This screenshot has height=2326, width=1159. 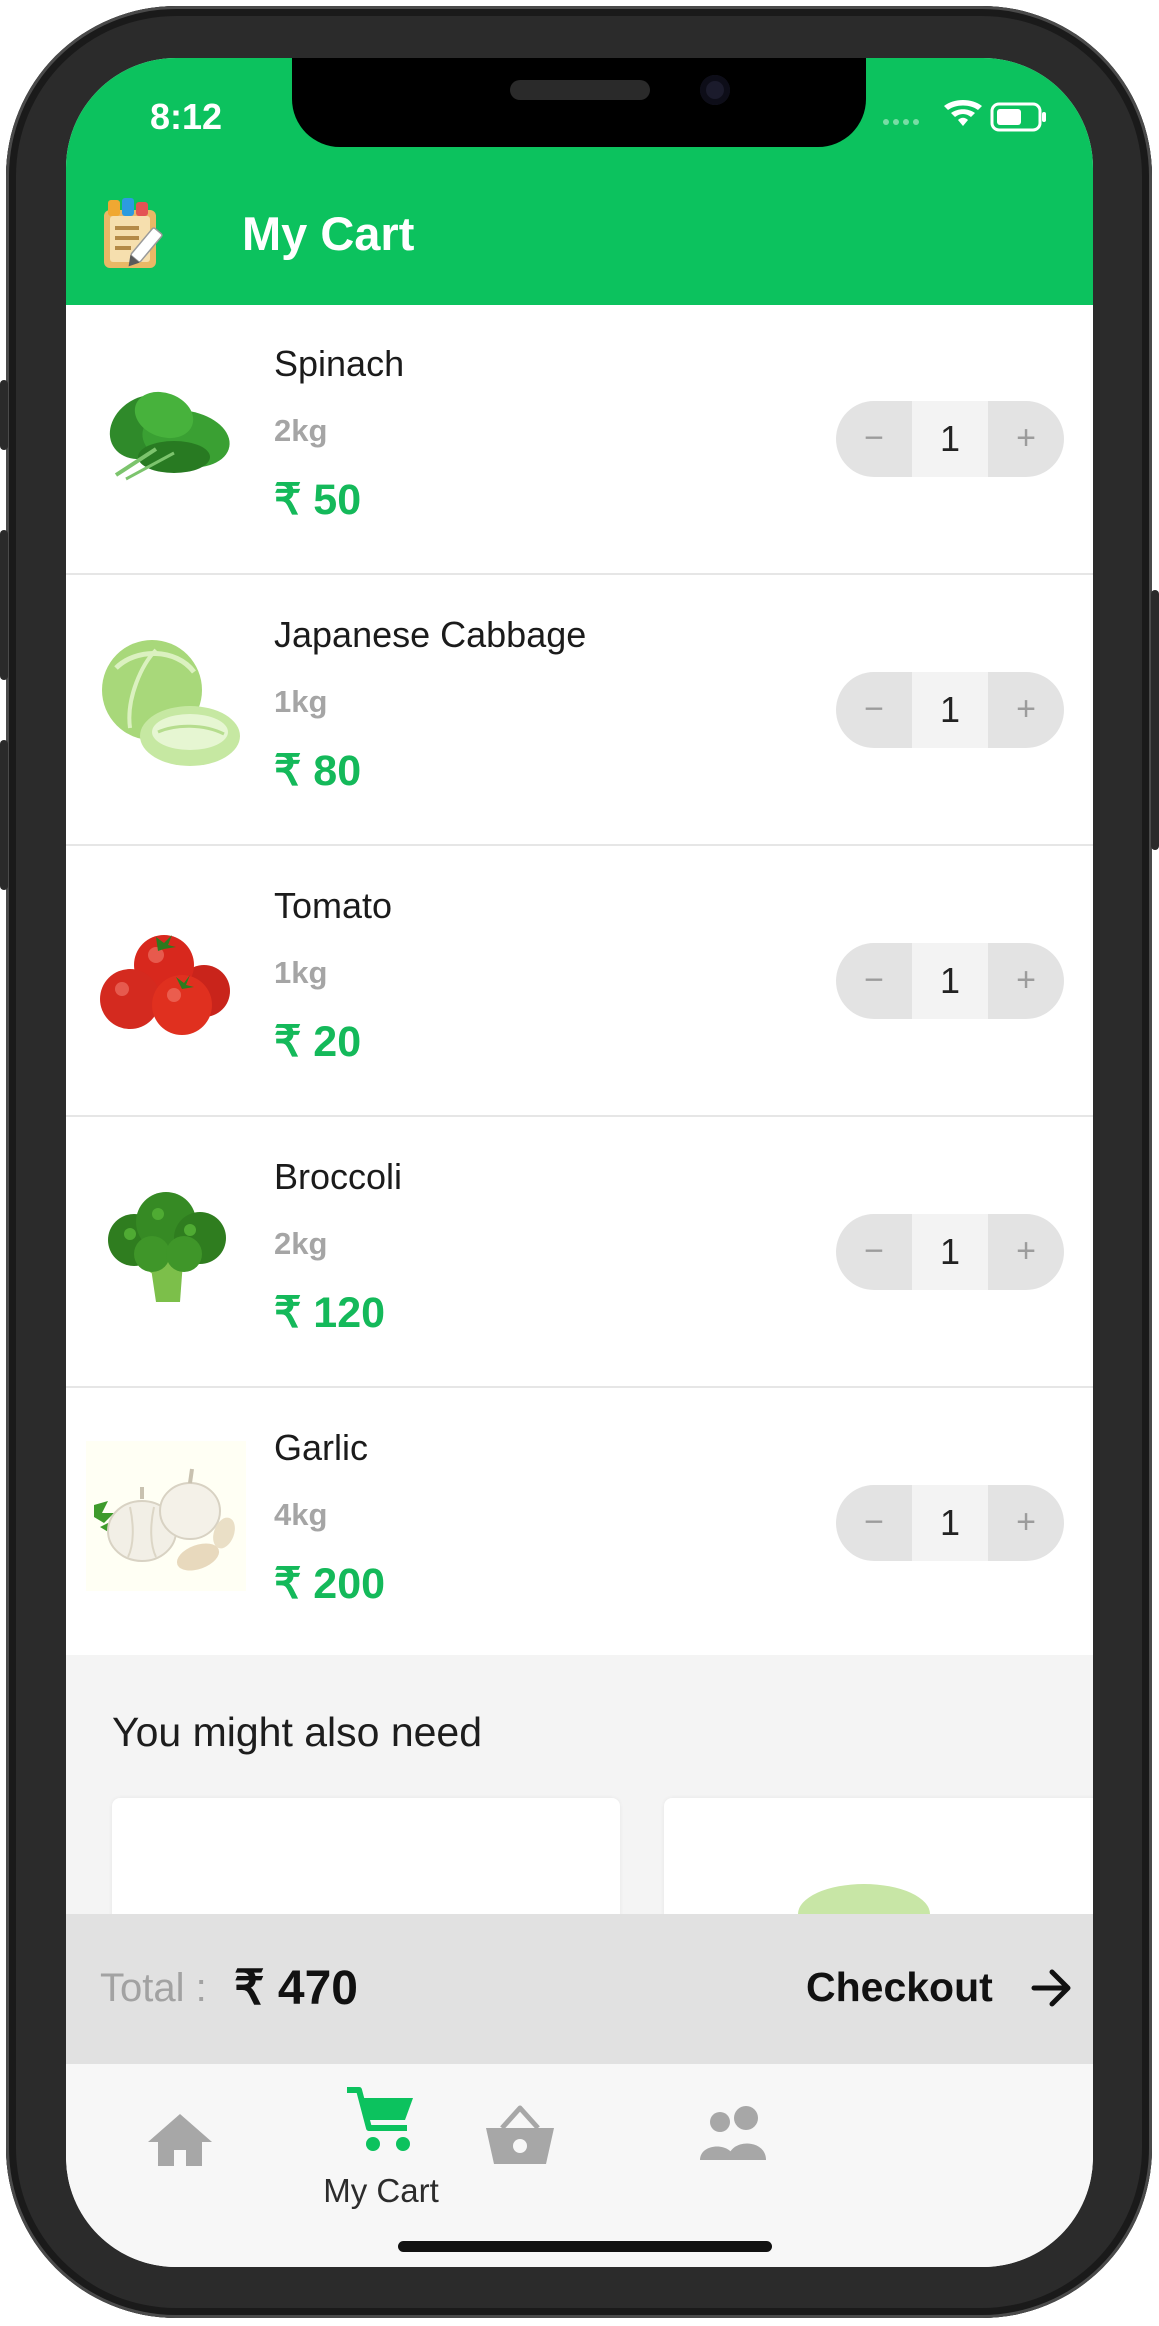 I want to click on battery-icon, so click(x=1018, y=117).